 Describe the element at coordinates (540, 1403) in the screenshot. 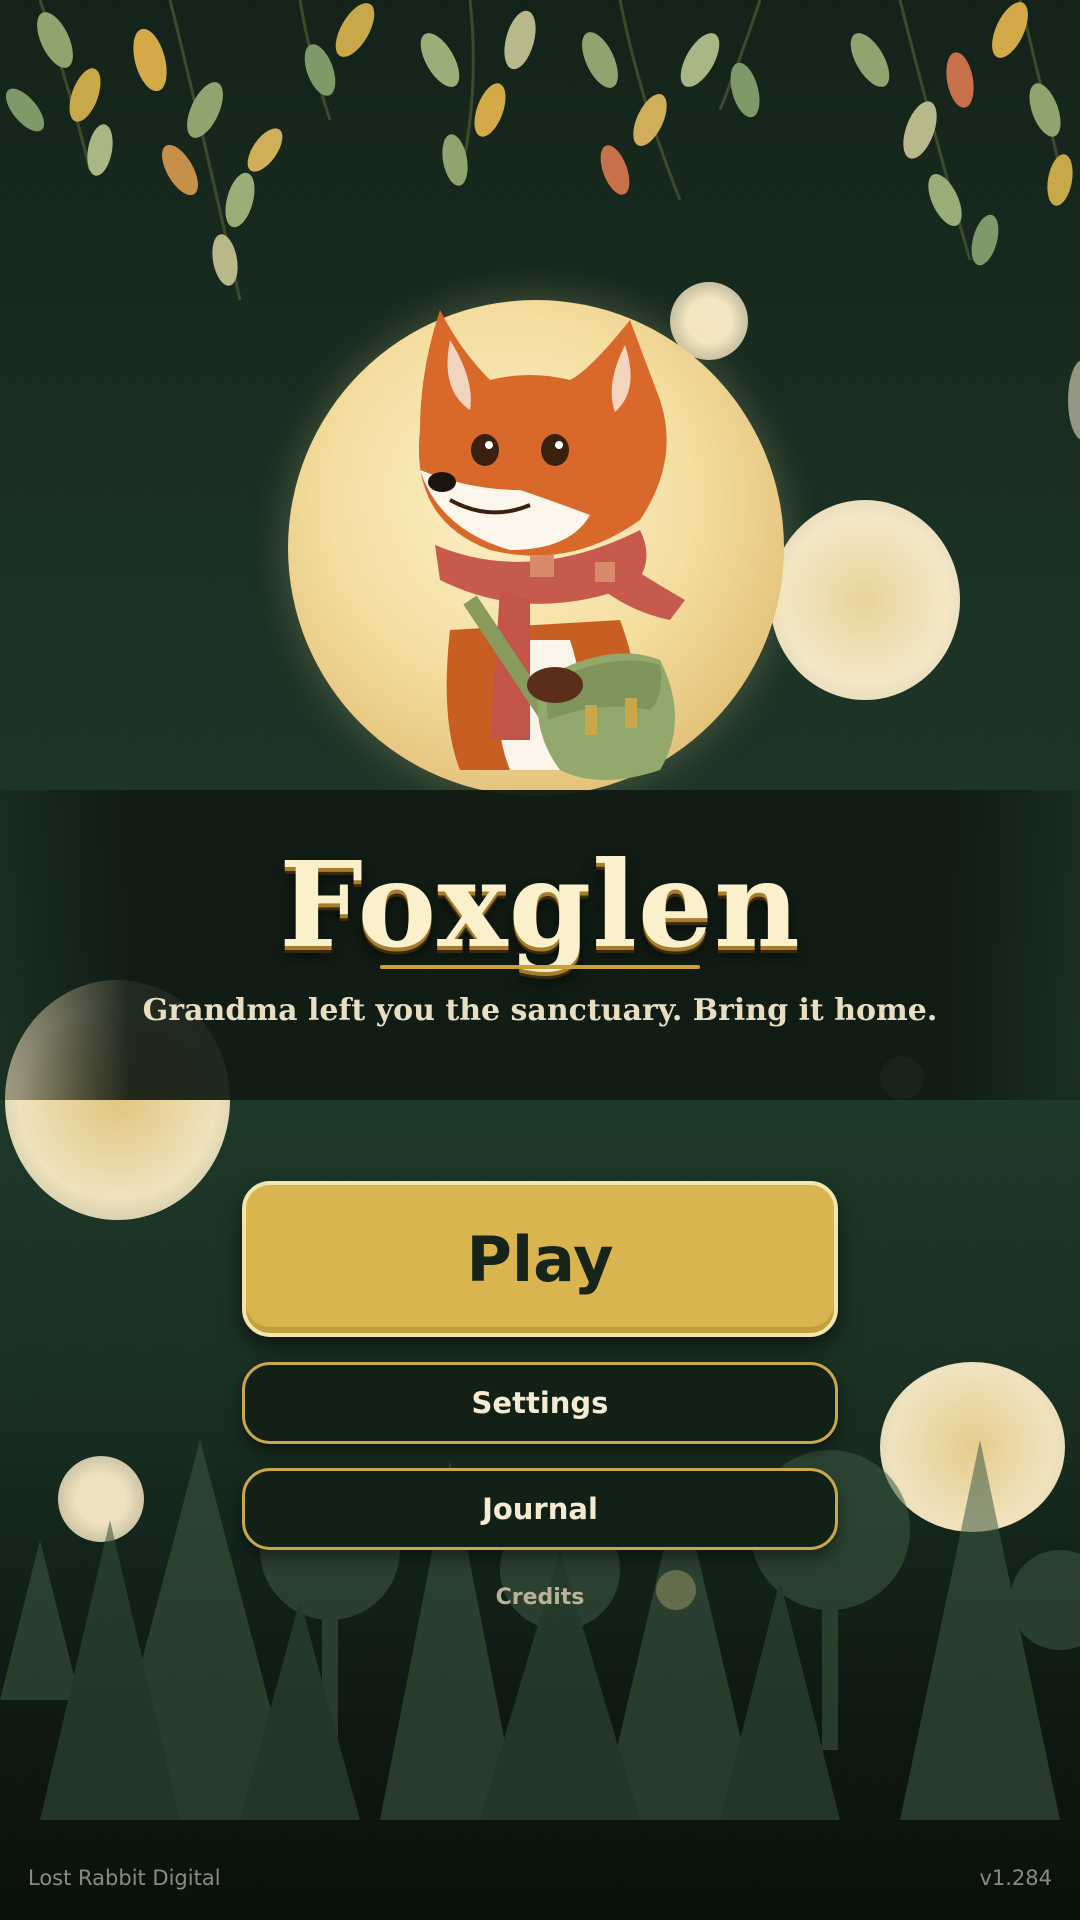

I see `settings-button: Settings` at that location.